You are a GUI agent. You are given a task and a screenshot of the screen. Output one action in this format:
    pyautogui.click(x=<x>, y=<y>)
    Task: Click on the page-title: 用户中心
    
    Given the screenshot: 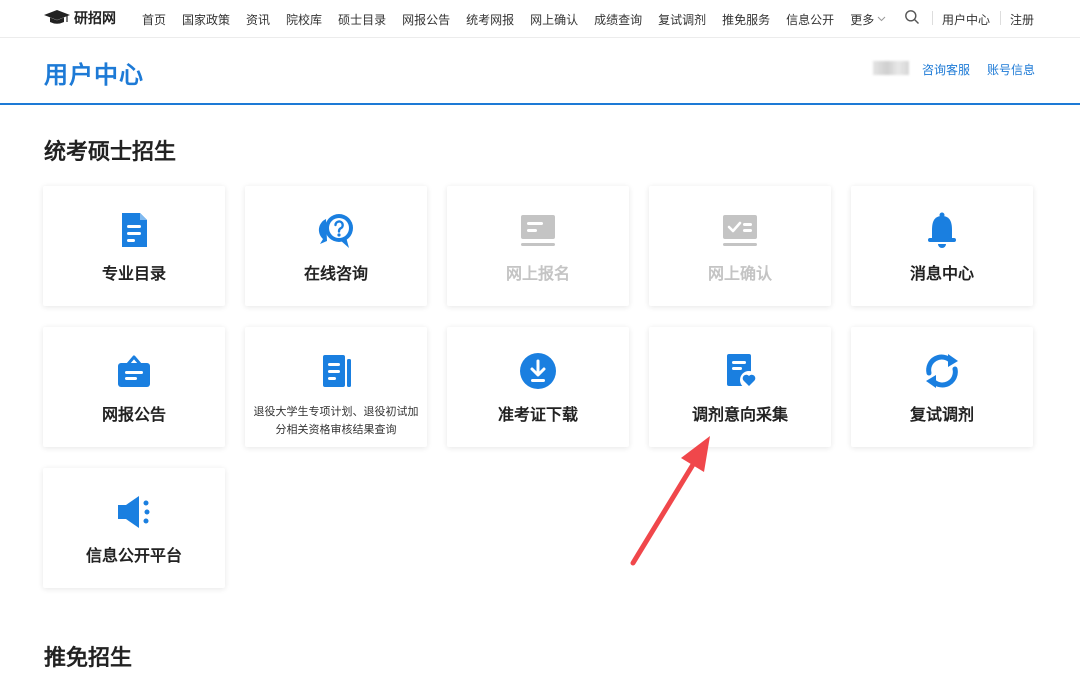 What is the action you would take?
    pyautogui.click(x=94, y=75)
    